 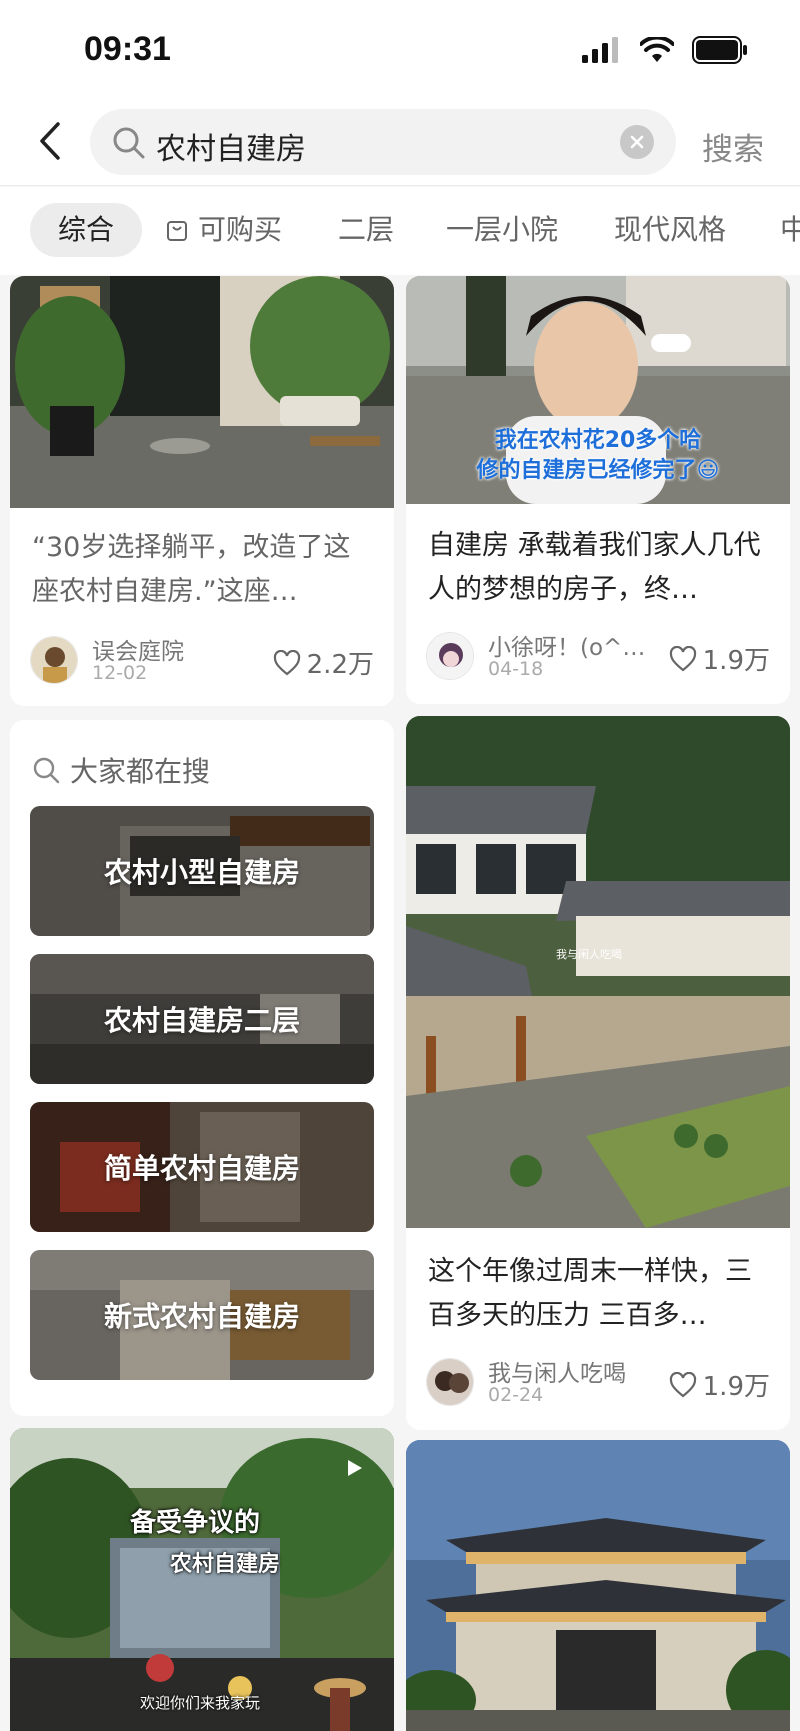 I want to click on like-count: 2.2万, so click(x=340, y=665).